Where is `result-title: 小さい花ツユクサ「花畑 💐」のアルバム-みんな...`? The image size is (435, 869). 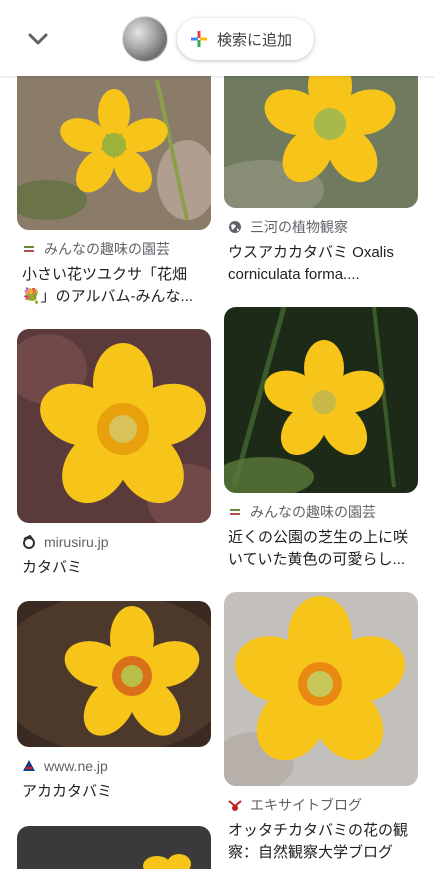 result-title: 小さい花ツユクサ「花畑 💐」のアルバム-みんな... is located at coordinates (119, 286).